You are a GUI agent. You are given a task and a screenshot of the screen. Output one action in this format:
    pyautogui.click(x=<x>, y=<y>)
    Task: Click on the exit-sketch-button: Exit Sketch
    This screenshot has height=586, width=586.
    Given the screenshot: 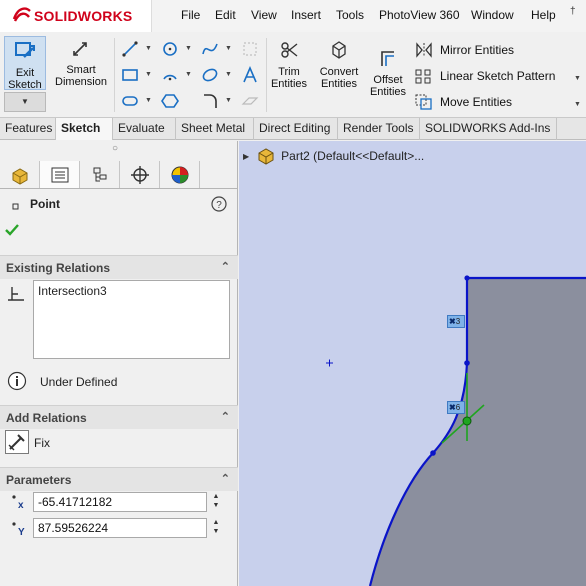 What is the action you would take?
    pyautogui.click(x=25, y=63)
    